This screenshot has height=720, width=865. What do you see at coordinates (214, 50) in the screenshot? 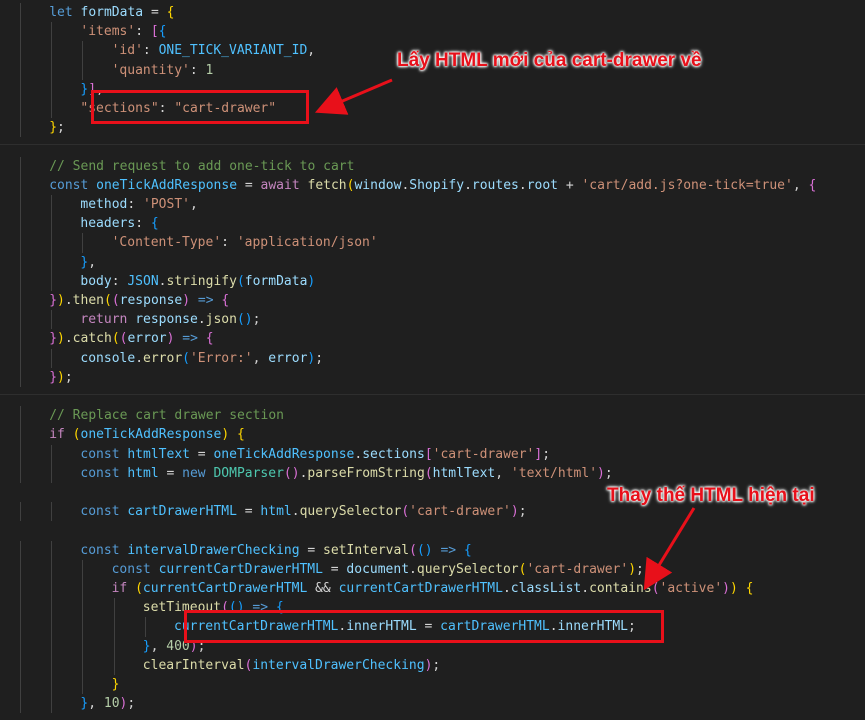
I see `code-line: 'id': ONE_TICK_VARIANT_ID,` at bounding box center [214, 50].